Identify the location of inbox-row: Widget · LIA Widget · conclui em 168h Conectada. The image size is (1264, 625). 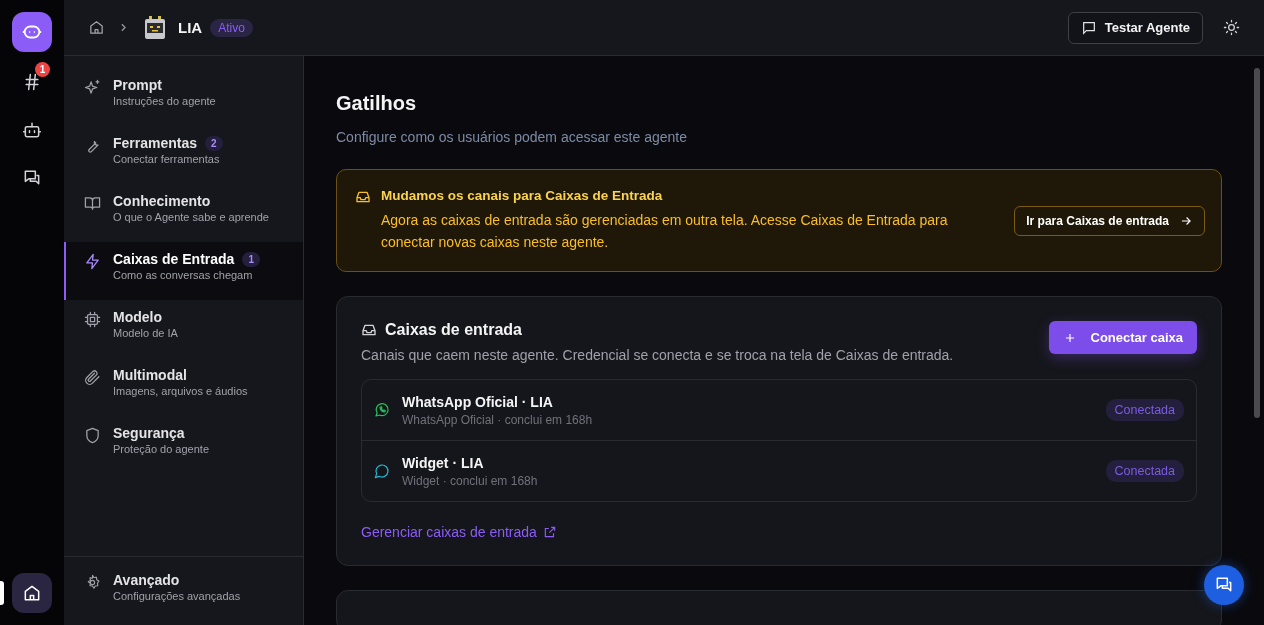
(779, 470).